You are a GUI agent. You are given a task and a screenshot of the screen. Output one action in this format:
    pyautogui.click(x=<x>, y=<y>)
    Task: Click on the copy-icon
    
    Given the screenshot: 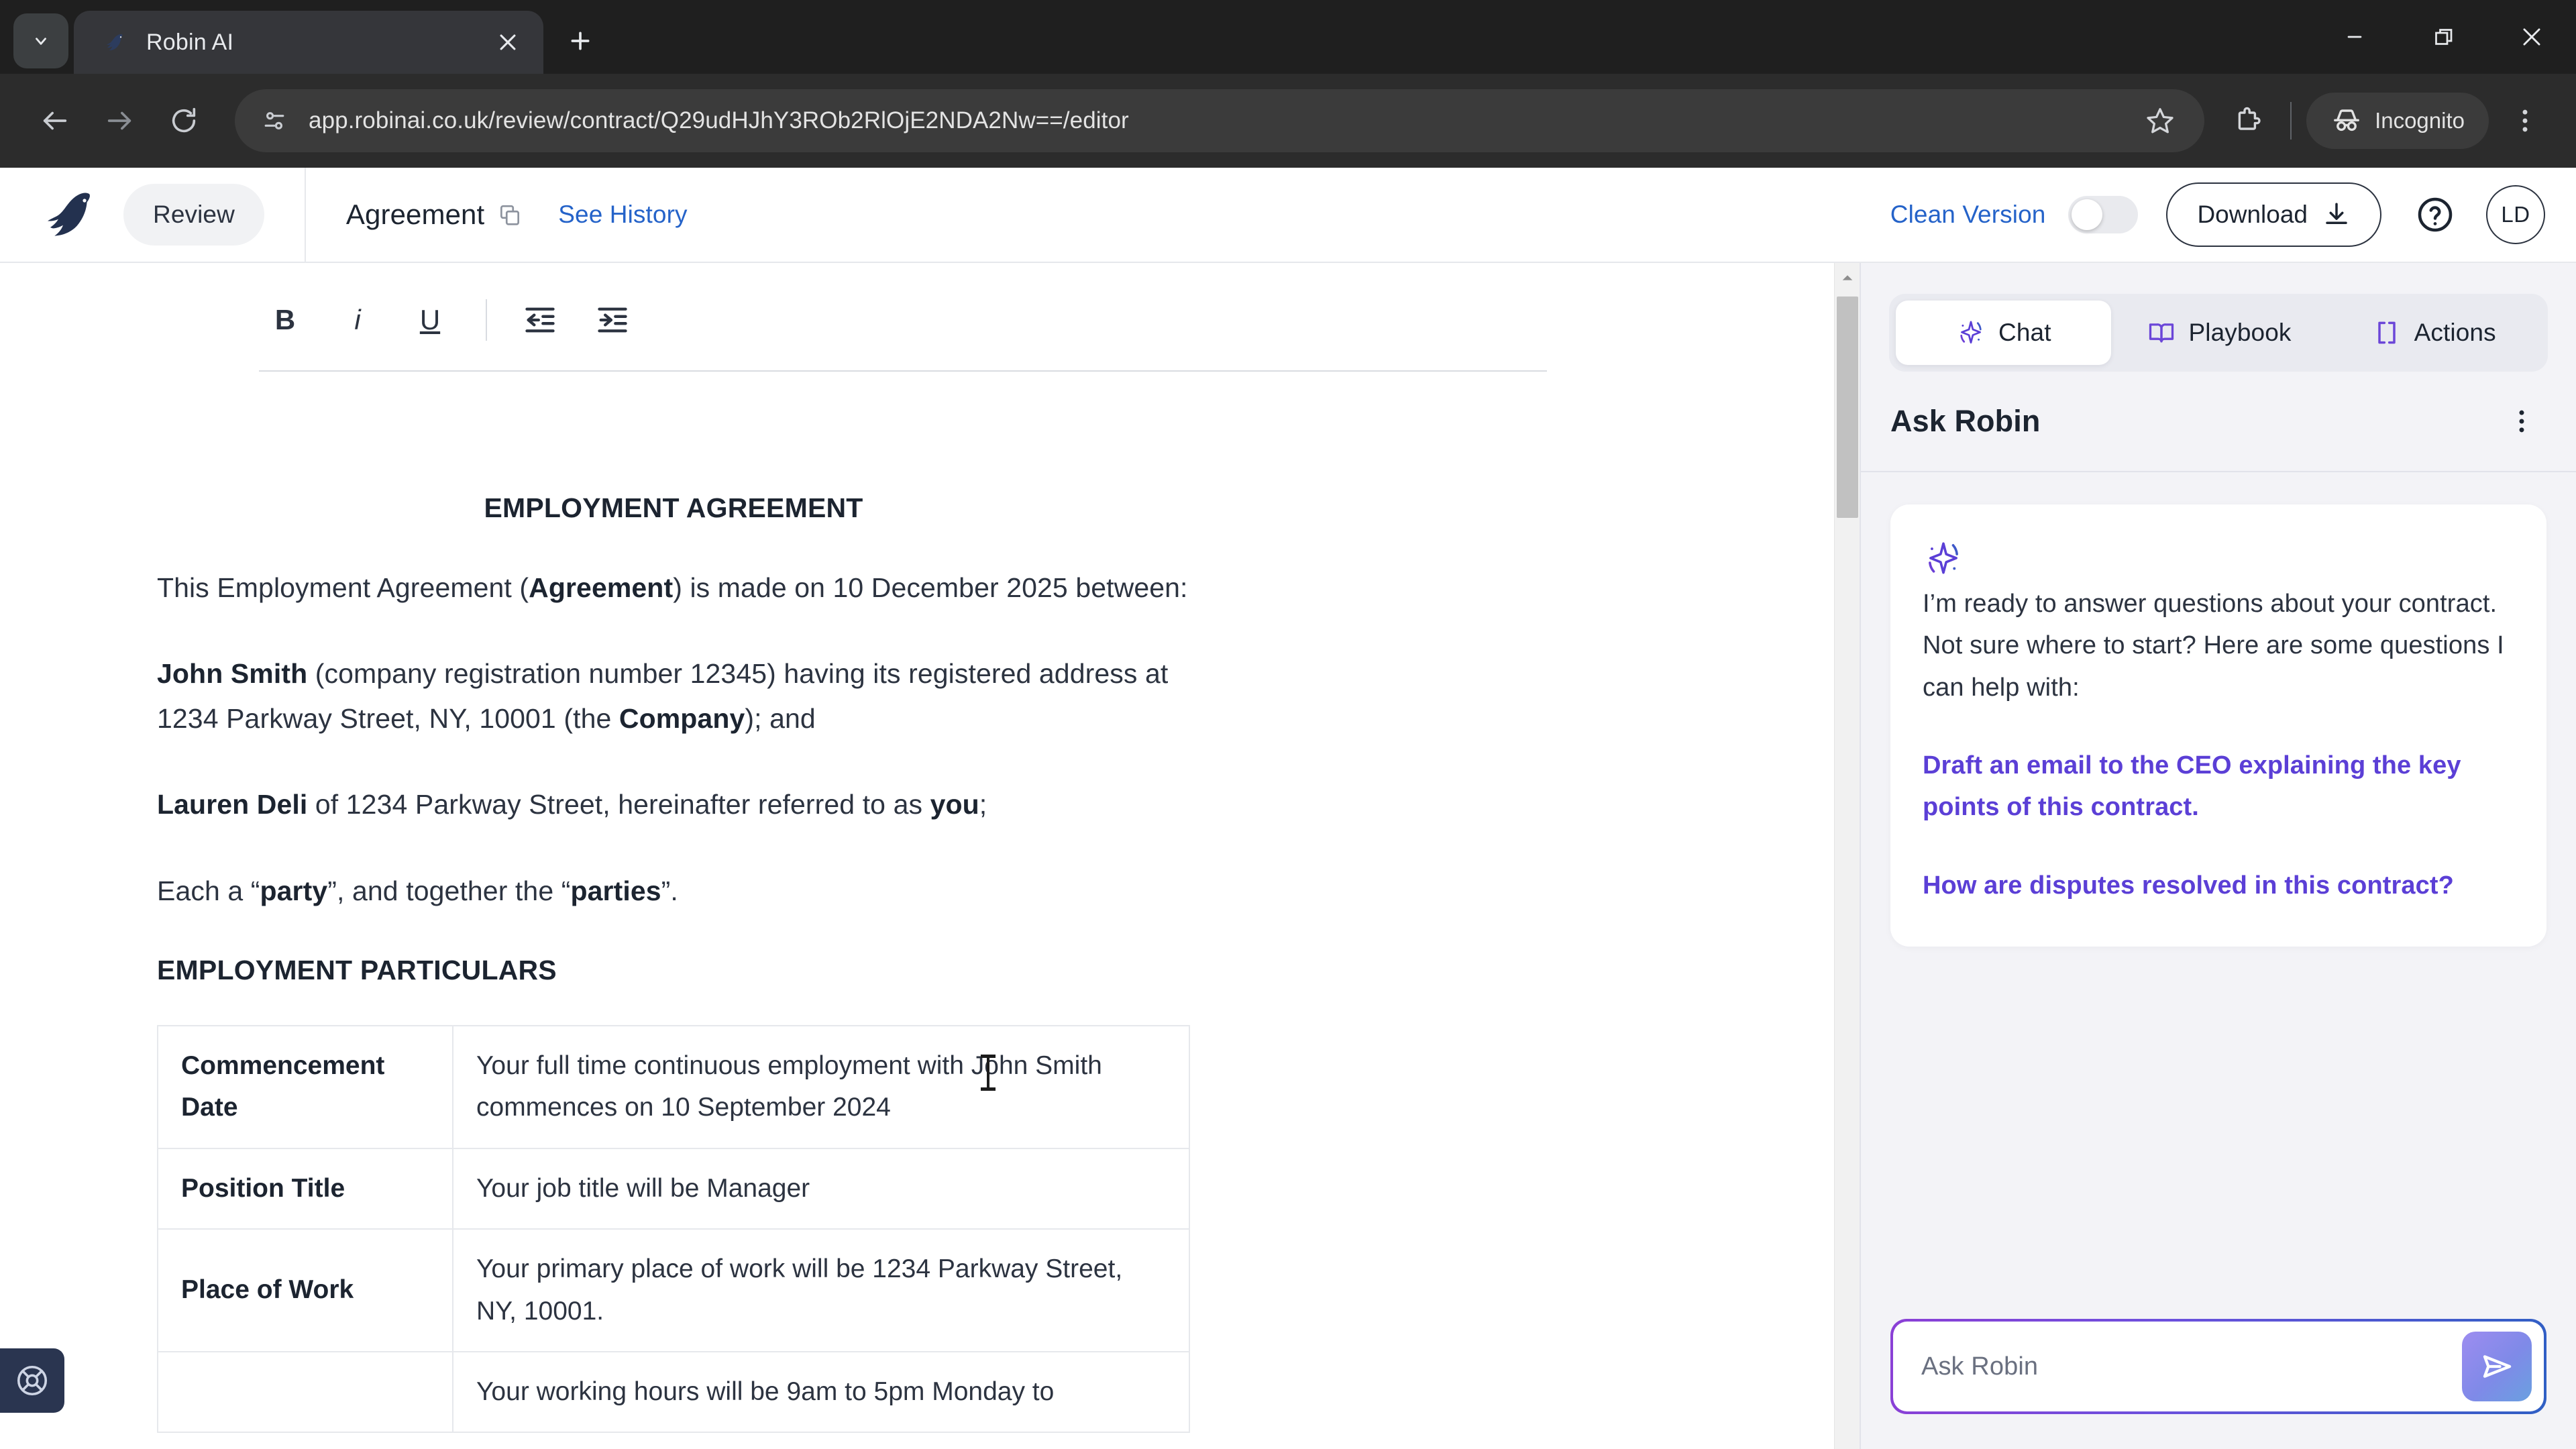 What is the action you would take?
    pyautogui.click(x=509, y=214)
    